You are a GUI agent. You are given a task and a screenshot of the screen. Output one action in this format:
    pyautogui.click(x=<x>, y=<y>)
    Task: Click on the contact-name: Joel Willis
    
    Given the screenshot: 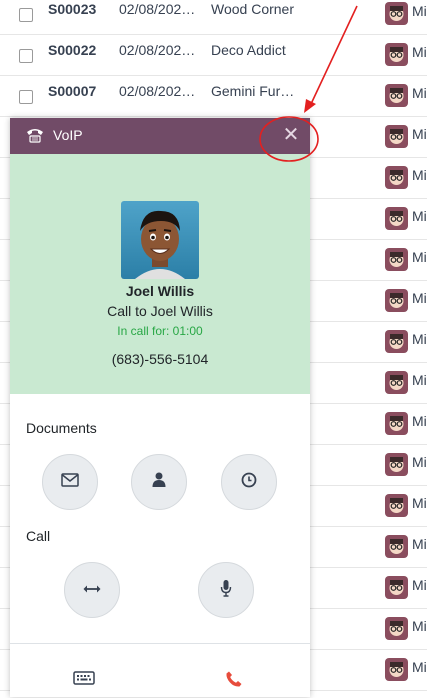 What is the action you would take?
    pyautogui.click(x=160, y=291)
    